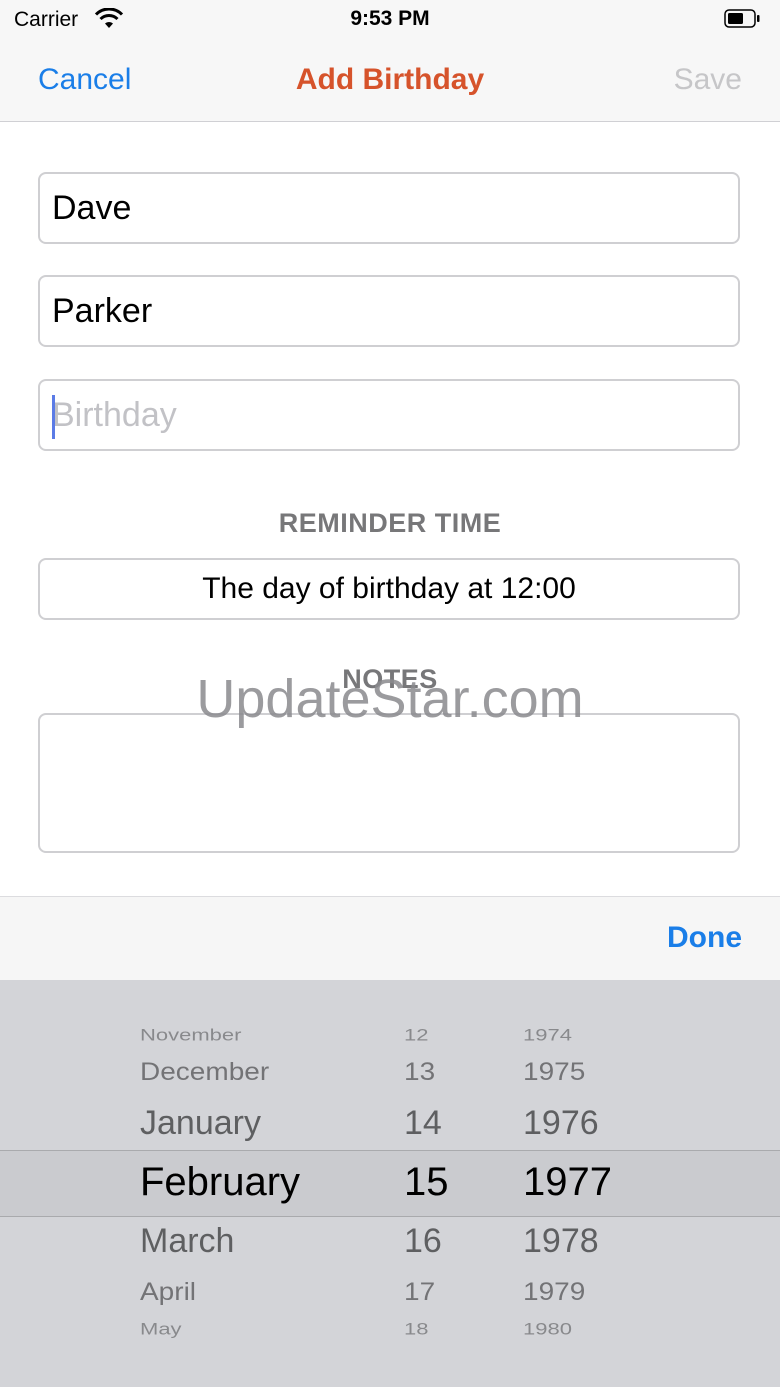  Describe the element at coordinates (419, 1072) in the screenshot. I see `picker-day-item: 13` at that location.